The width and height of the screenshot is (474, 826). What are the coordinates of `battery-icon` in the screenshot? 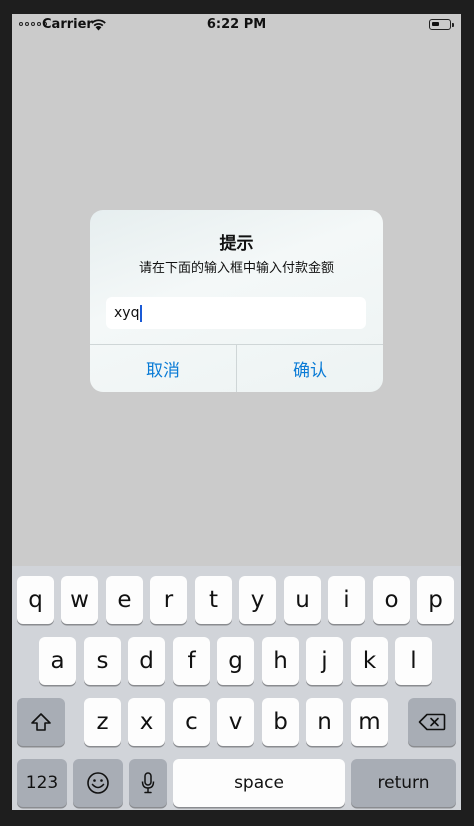 It's located at (441, 24).